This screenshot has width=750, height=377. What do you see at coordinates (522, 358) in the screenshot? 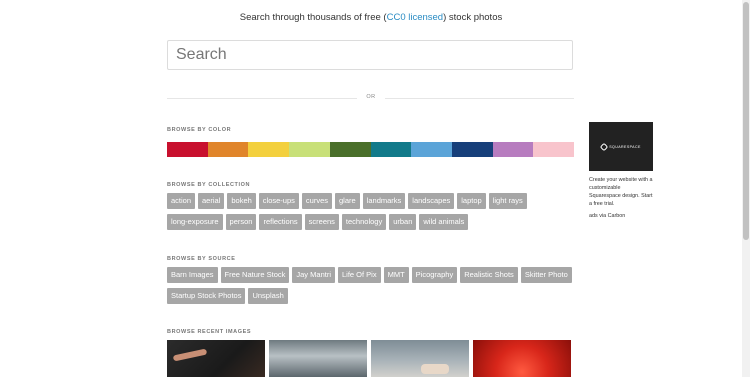
I see `recent-image-red-umbrella` at bounding box center [522, 358].